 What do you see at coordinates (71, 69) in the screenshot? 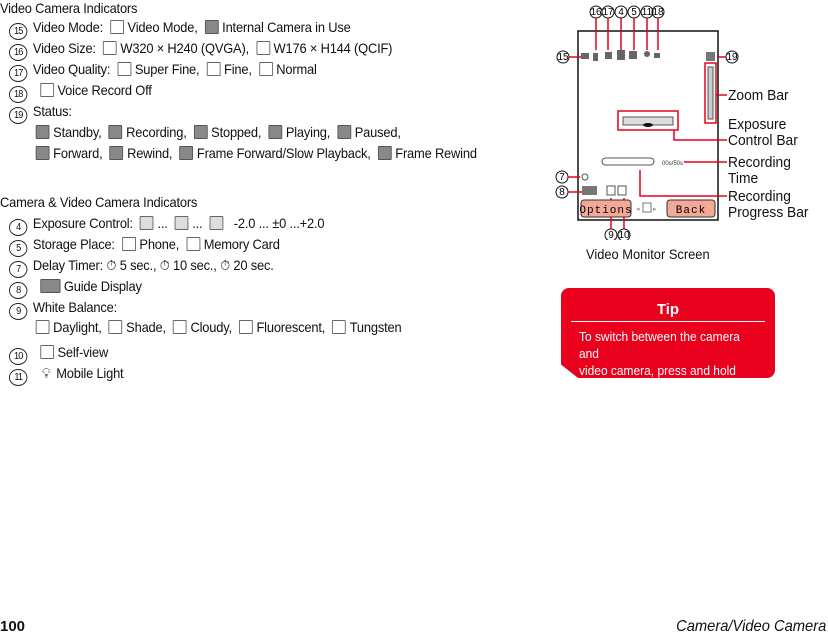
I see `item-label: Video Quality:` at bounding box center [71, 69].